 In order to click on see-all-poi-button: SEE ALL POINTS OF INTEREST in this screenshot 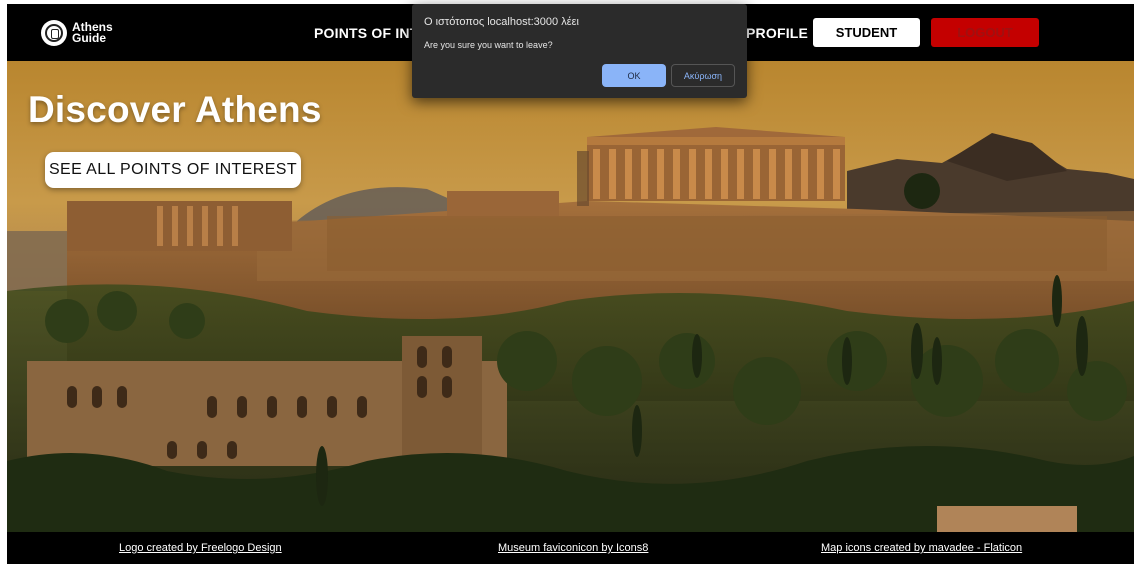, I will do `click(173, 170)`.